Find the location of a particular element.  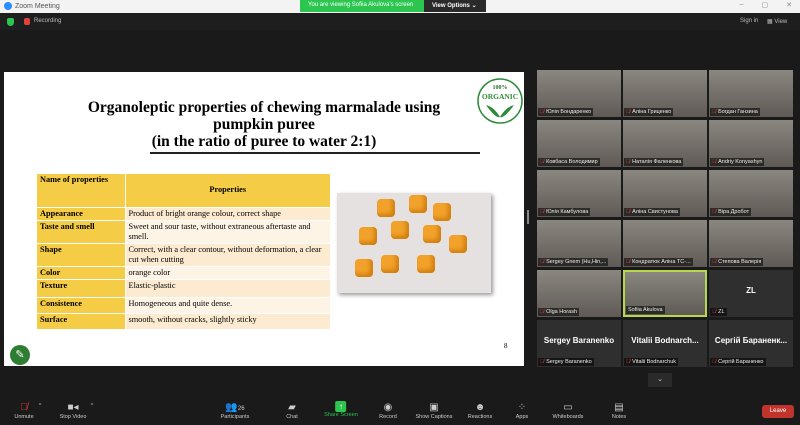

header-name: Name of properties is located at coordinates (81, 191).